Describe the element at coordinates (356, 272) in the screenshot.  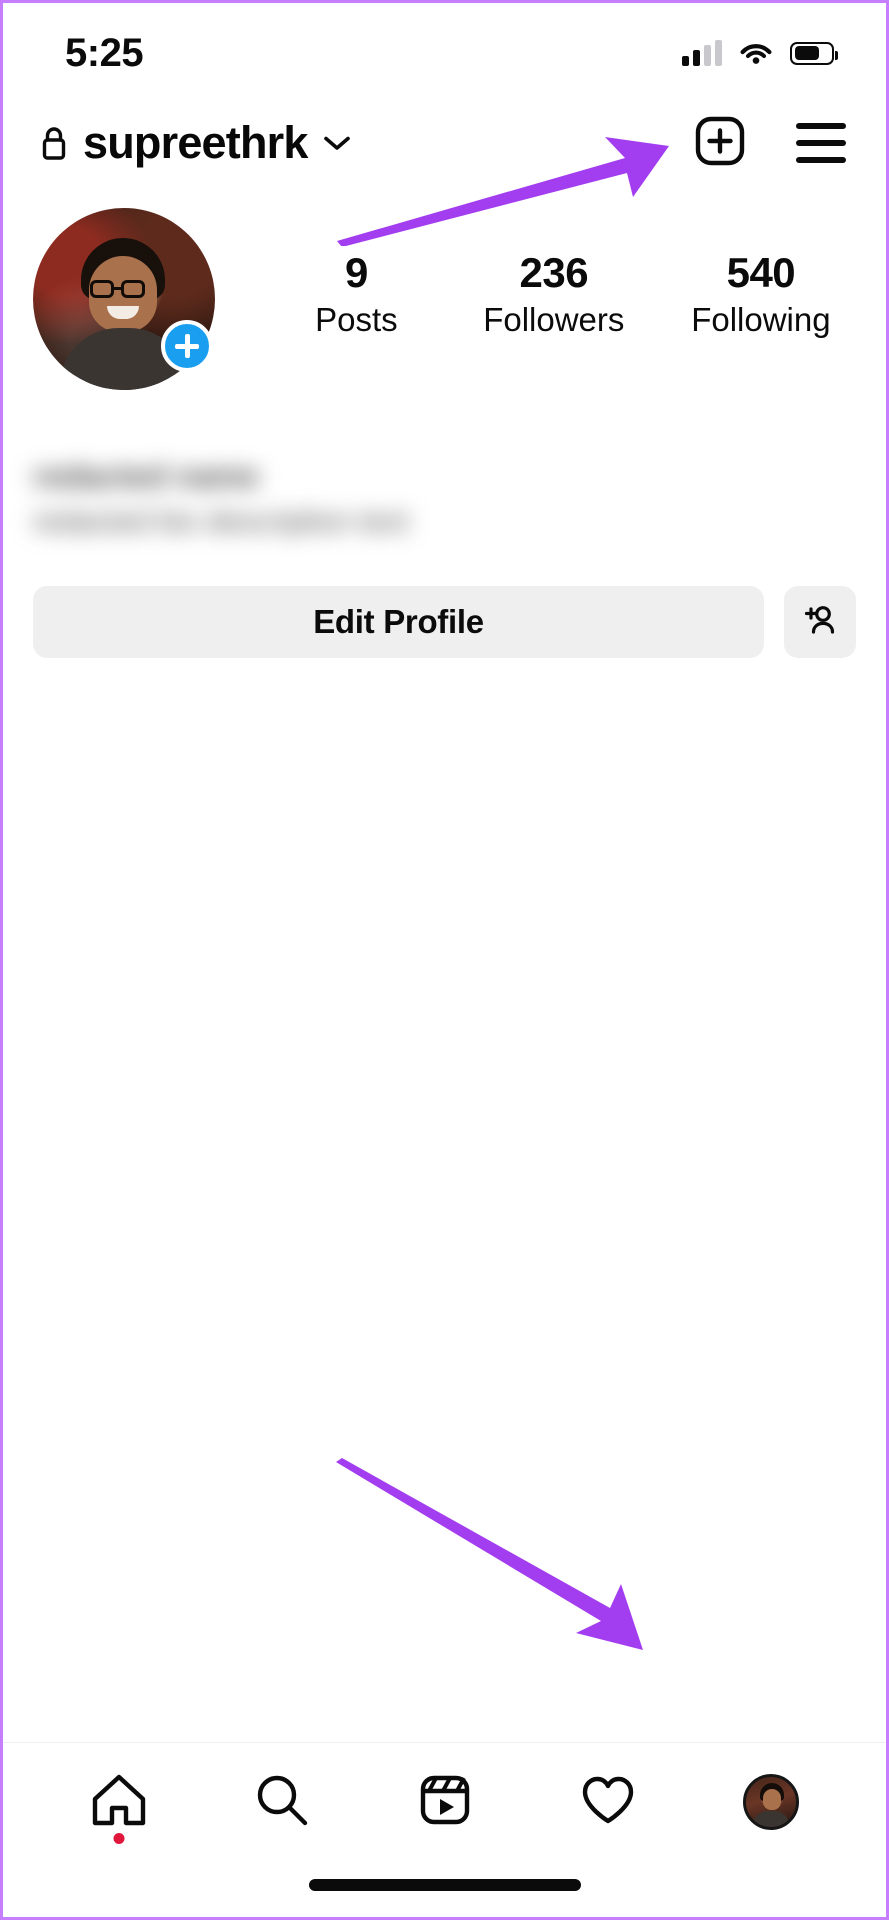
I see `stat-posts-value: 9` at that location.